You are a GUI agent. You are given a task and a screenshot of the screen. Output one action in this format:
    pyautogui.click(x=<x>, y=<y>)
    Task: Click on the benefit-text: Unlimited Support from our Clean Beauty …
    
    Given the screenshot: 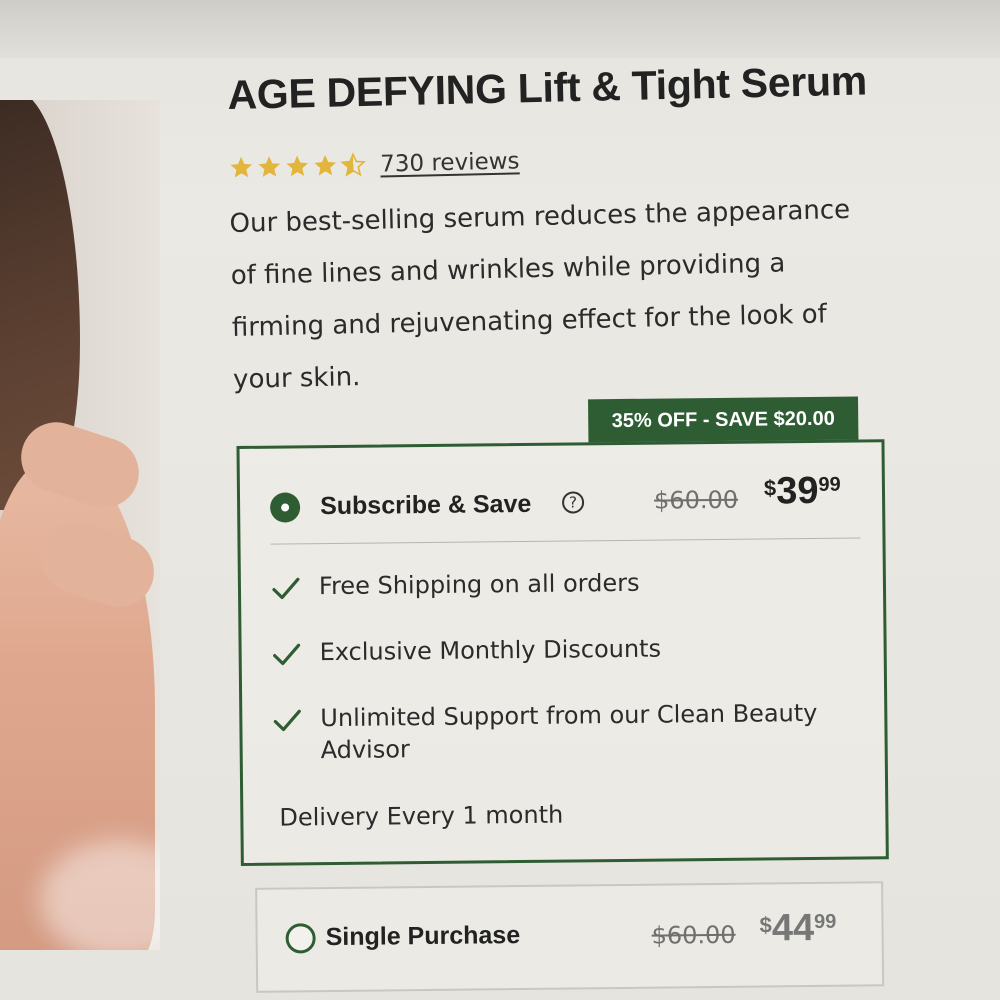 What is the action you would take?
    pyautogui.click(x=569, y=731)
    